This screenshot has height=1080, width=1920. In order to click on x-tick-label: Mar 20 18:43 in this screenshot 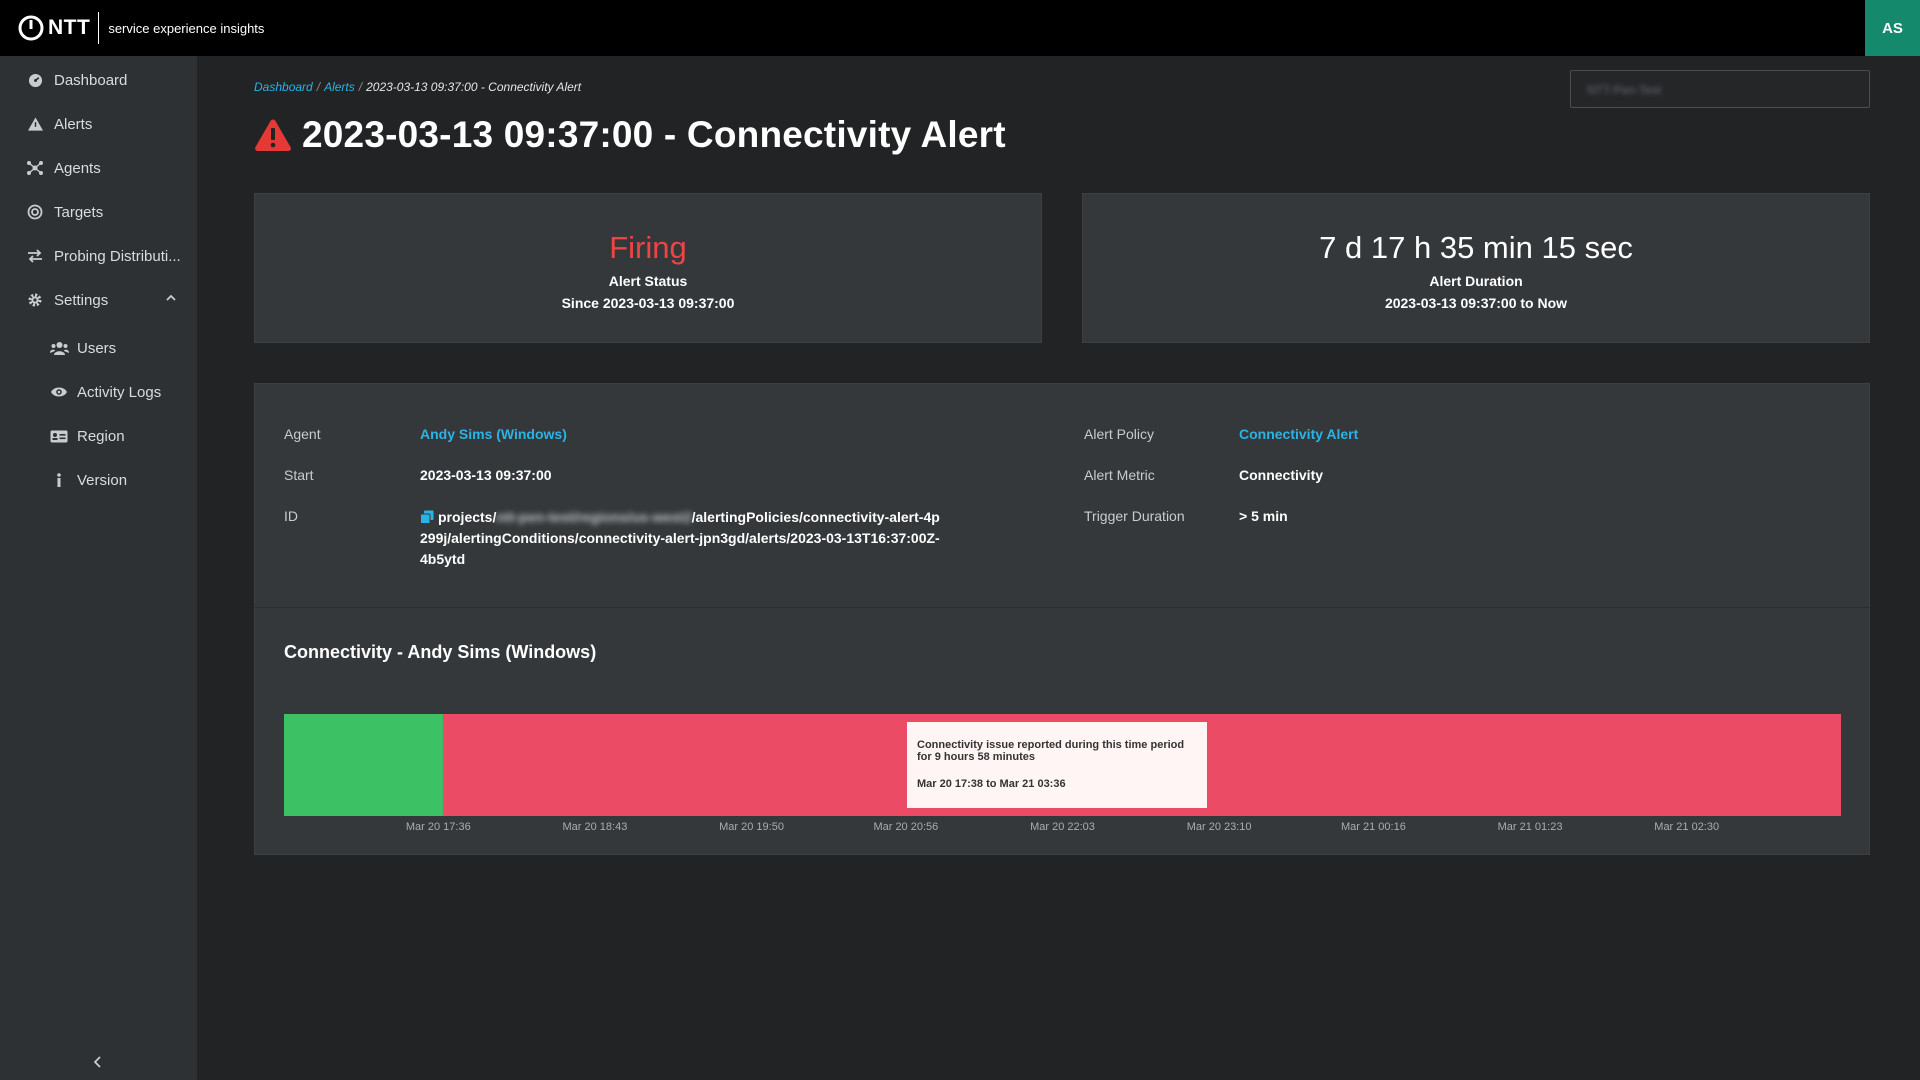, I will do `click(595, 827)`.